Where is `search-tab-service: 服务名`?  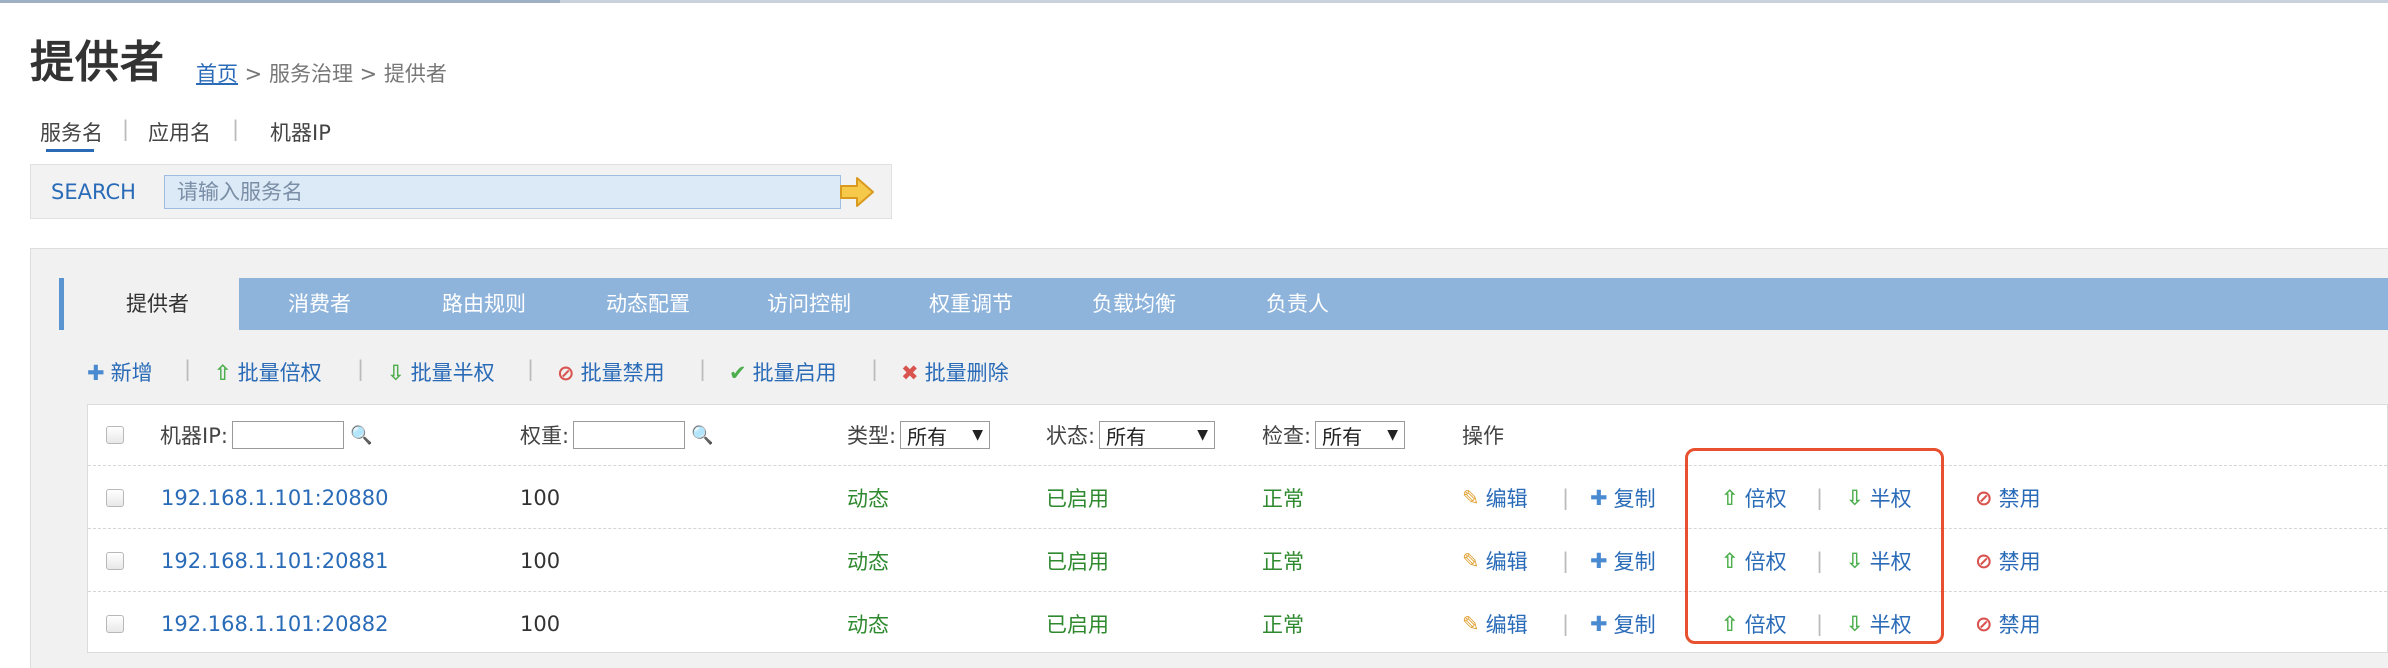
search-tab-service: 服务名 is located at coordinates (71, 132).